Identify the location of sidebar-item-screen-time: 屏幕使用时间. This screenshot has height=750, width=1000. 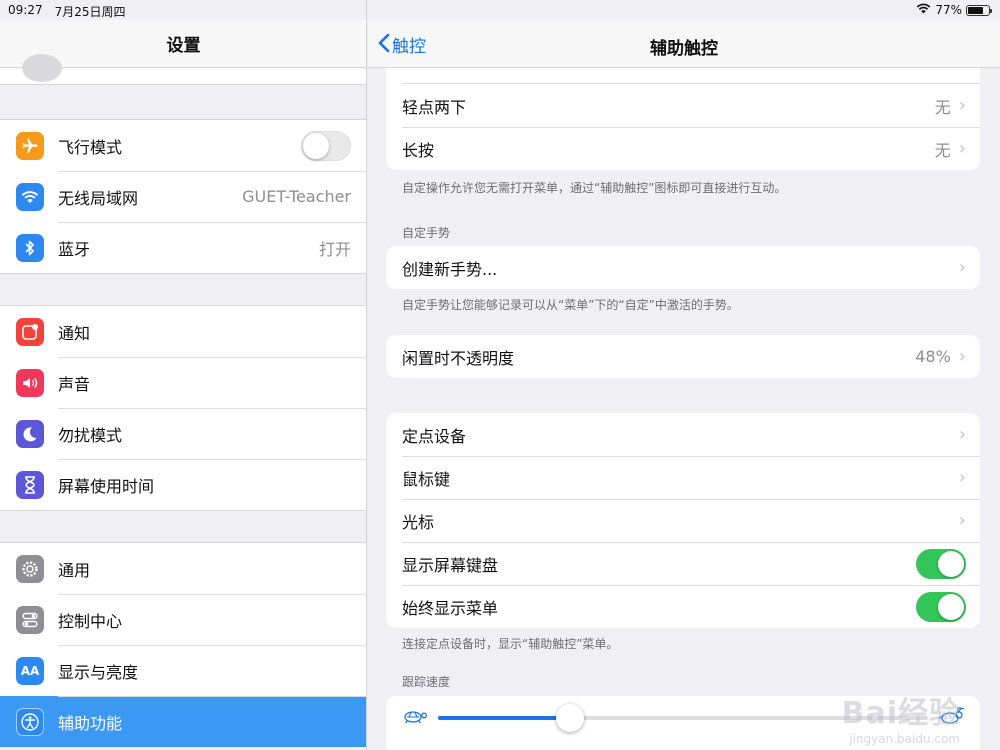
(183, 484).